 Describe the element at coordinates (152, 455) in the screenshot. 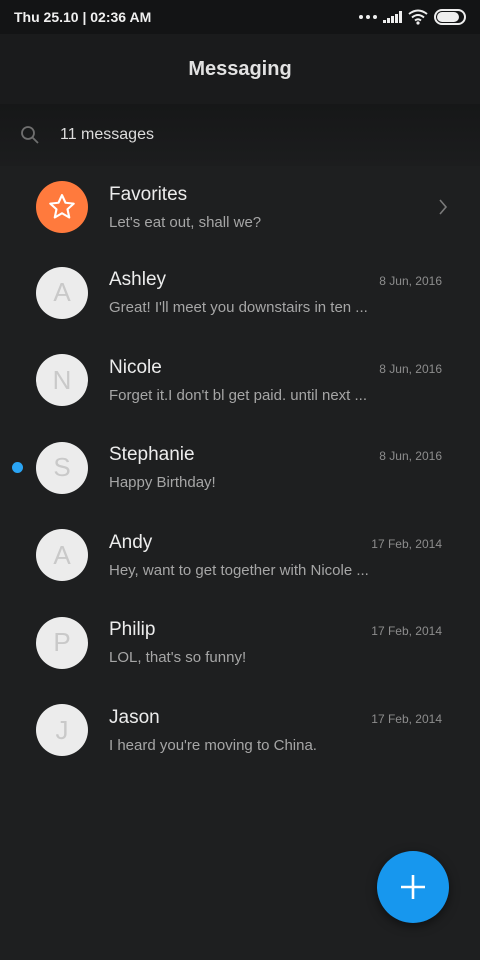

I see `contact-name: Stephanie` at that location.